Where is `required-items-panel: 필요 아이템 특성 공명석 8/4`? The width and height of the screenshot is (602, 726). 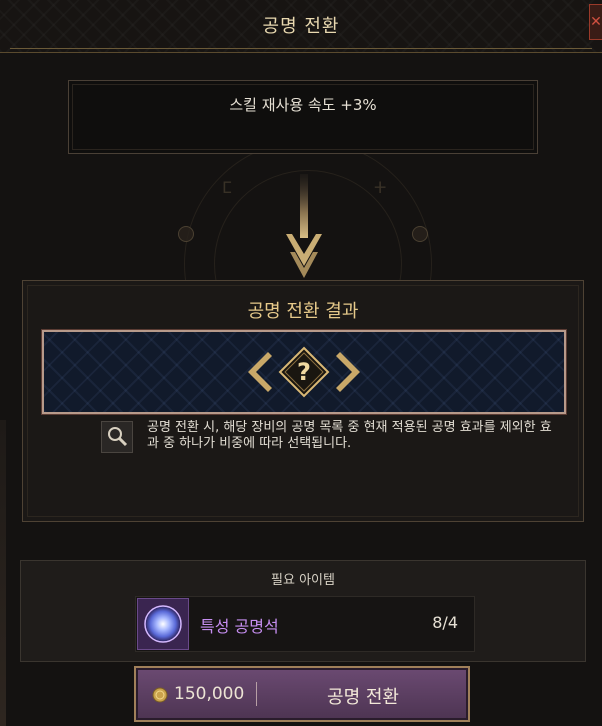 required-items-panel: 필요 아이템 특성 공명석 8/4 is located at coordinates (303, 611).